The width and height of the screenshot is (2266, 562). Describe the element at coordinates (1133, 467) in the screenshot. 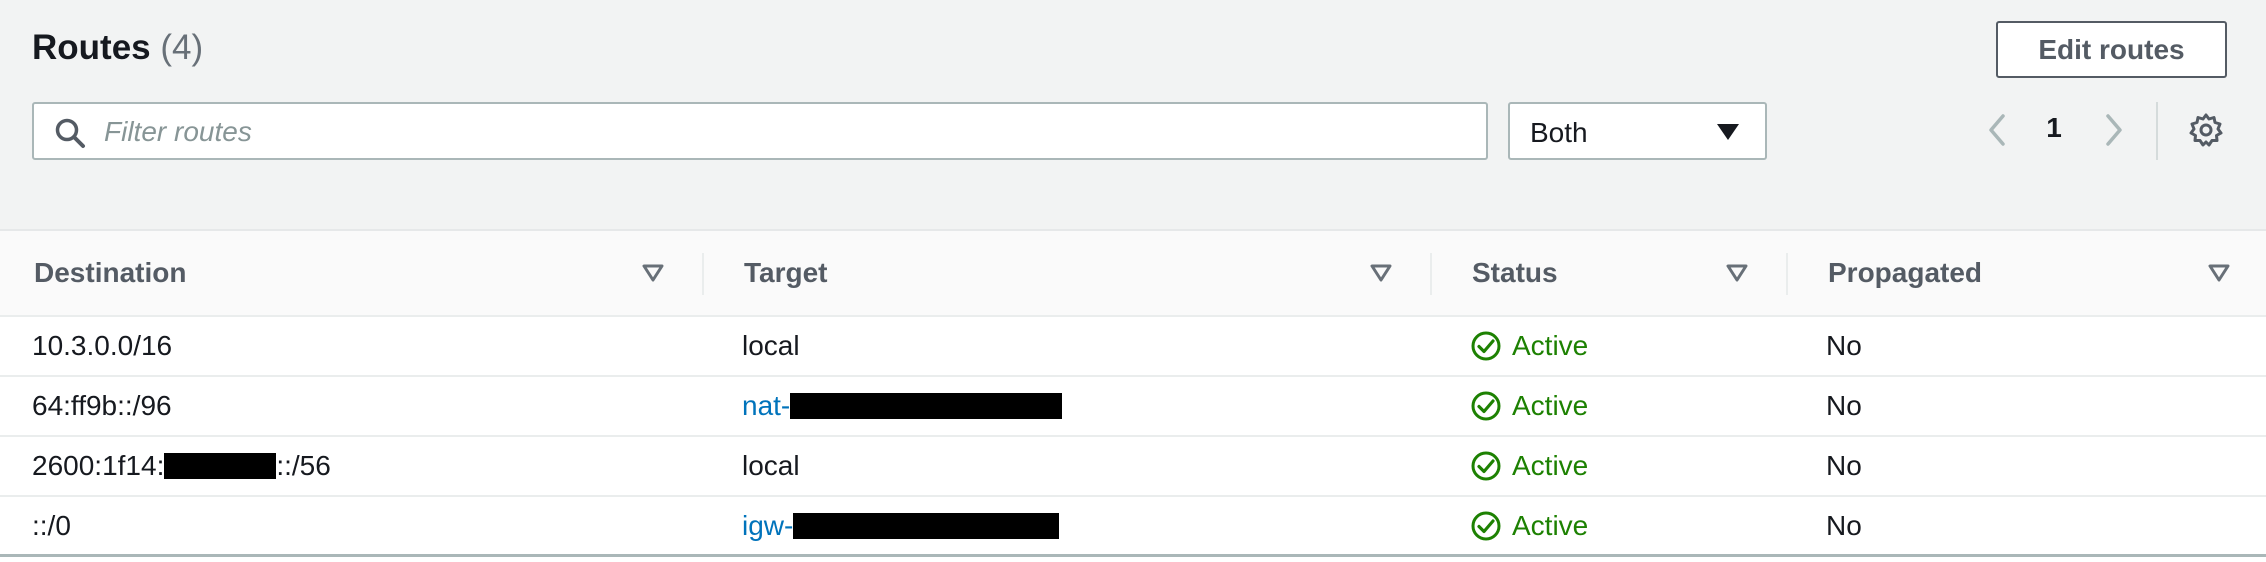

I see `table-row: 2600:1f14:::/56 local Active No` at that location.